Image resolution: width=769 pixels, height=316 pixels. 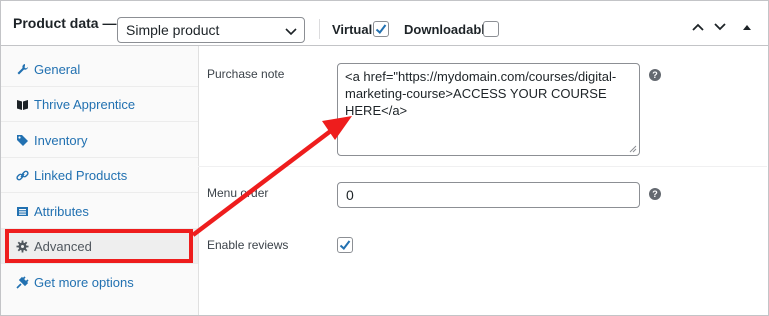 What do you see at coordinates (488, 195) in the screenshot?
I see `menu-order-input: 0` at bounding box center [488, 195].